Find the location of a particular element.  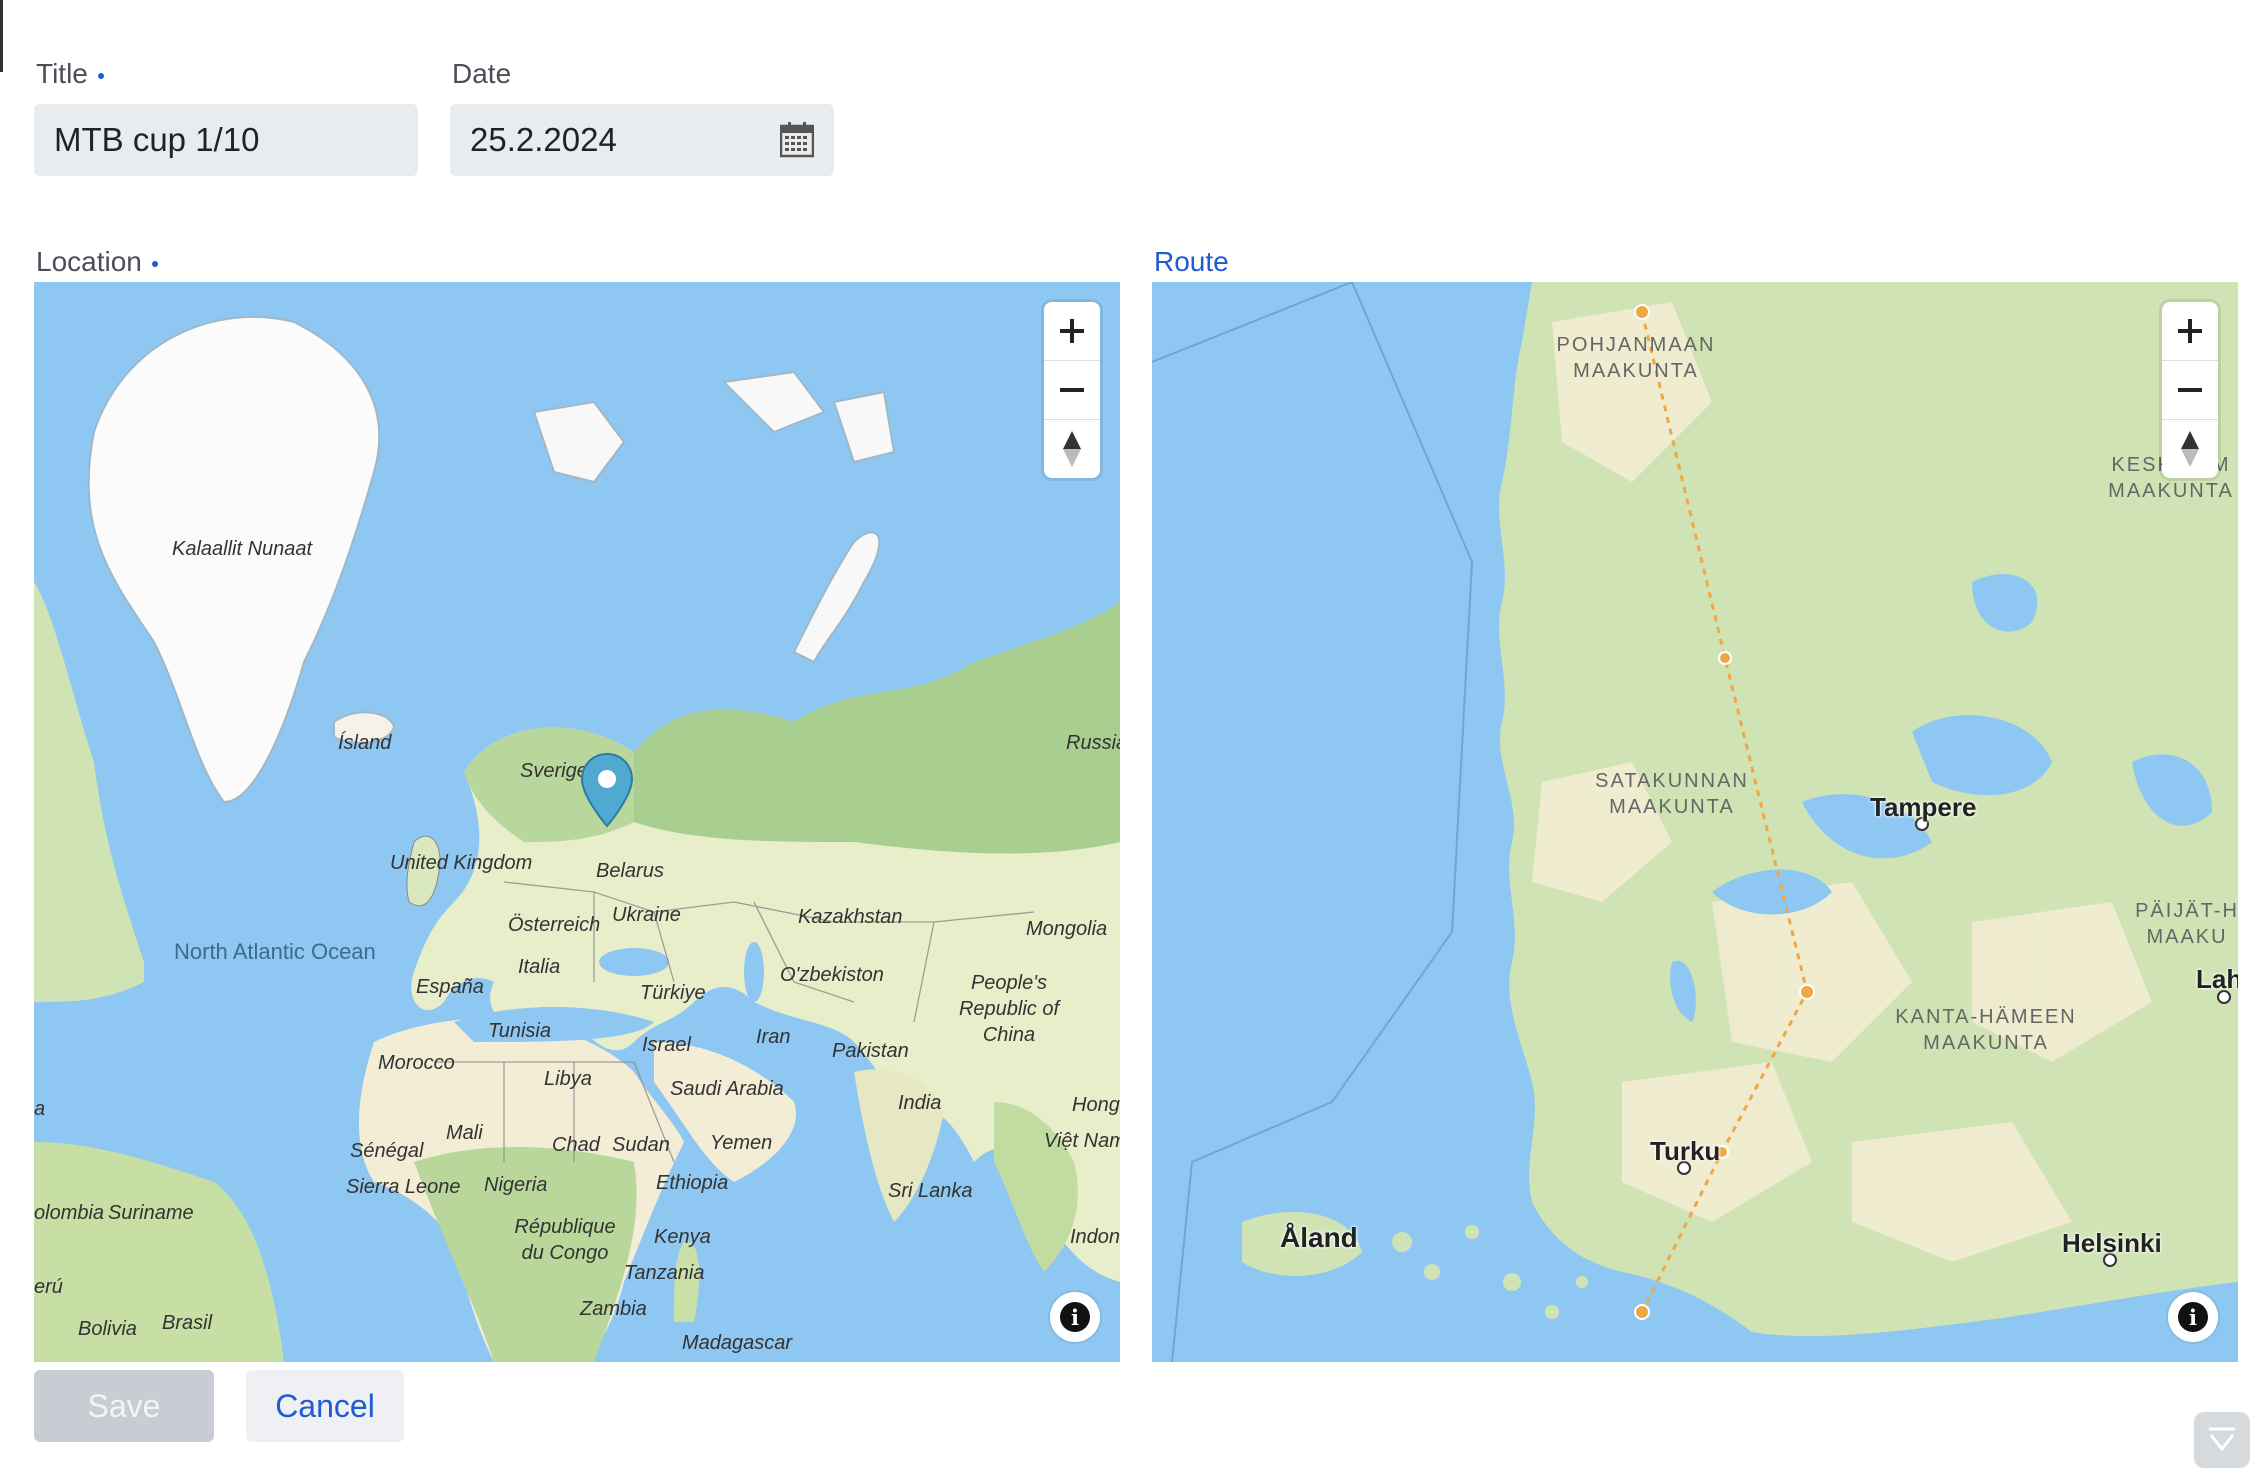

edge-mark is located at coordinates (1, 36).